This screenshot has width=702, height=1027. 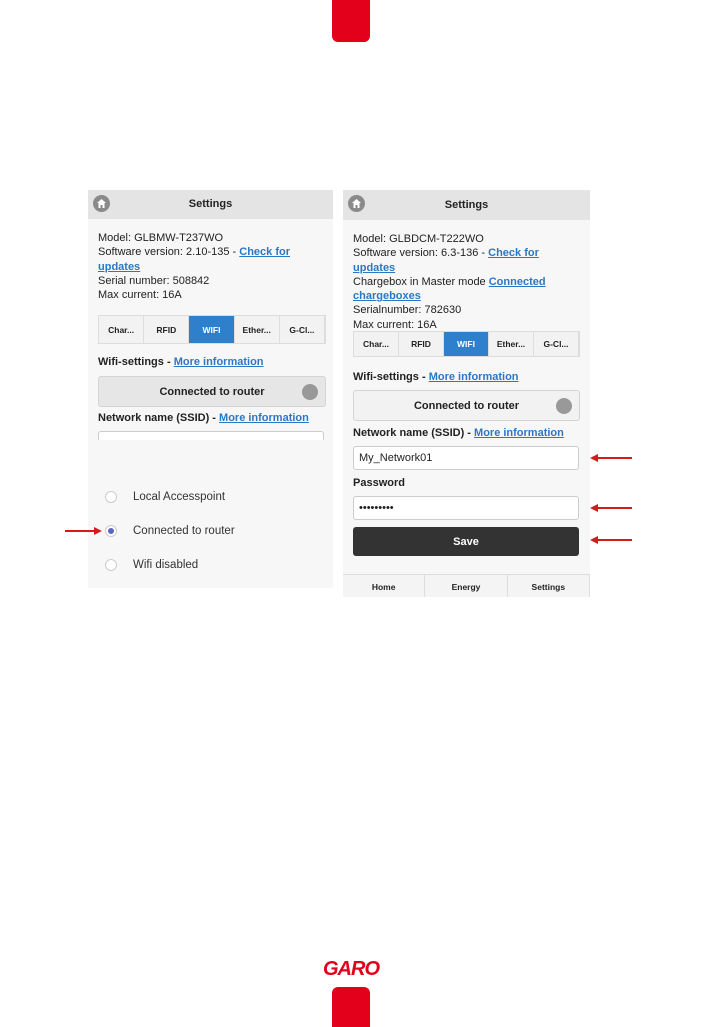 What do you see at coordinates (466, 458) in the screenshot?
I see `ssid-input: My_Network01` at bounding box center [466, 458].